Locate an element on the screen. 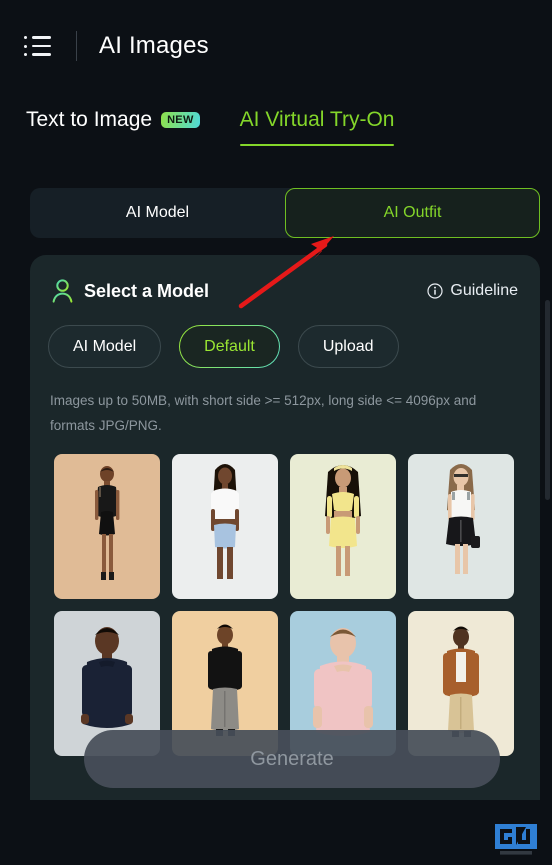 The image size is (552, 865). guideline-label: Guideline is located at coordinates (484, 290).